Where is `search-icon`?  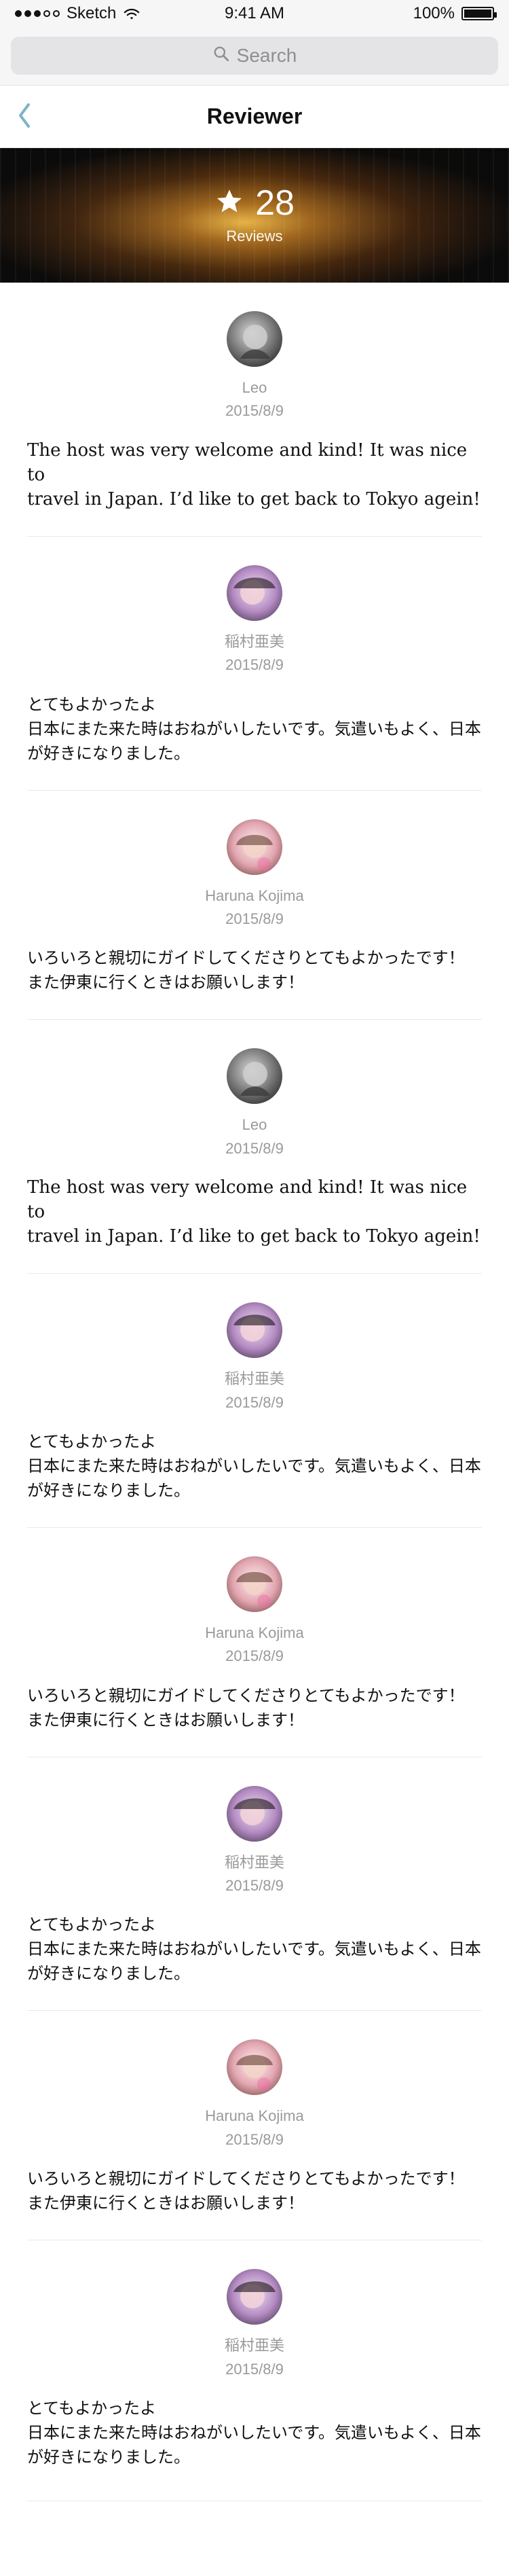
search-icon is located at coordinates (221, 56).